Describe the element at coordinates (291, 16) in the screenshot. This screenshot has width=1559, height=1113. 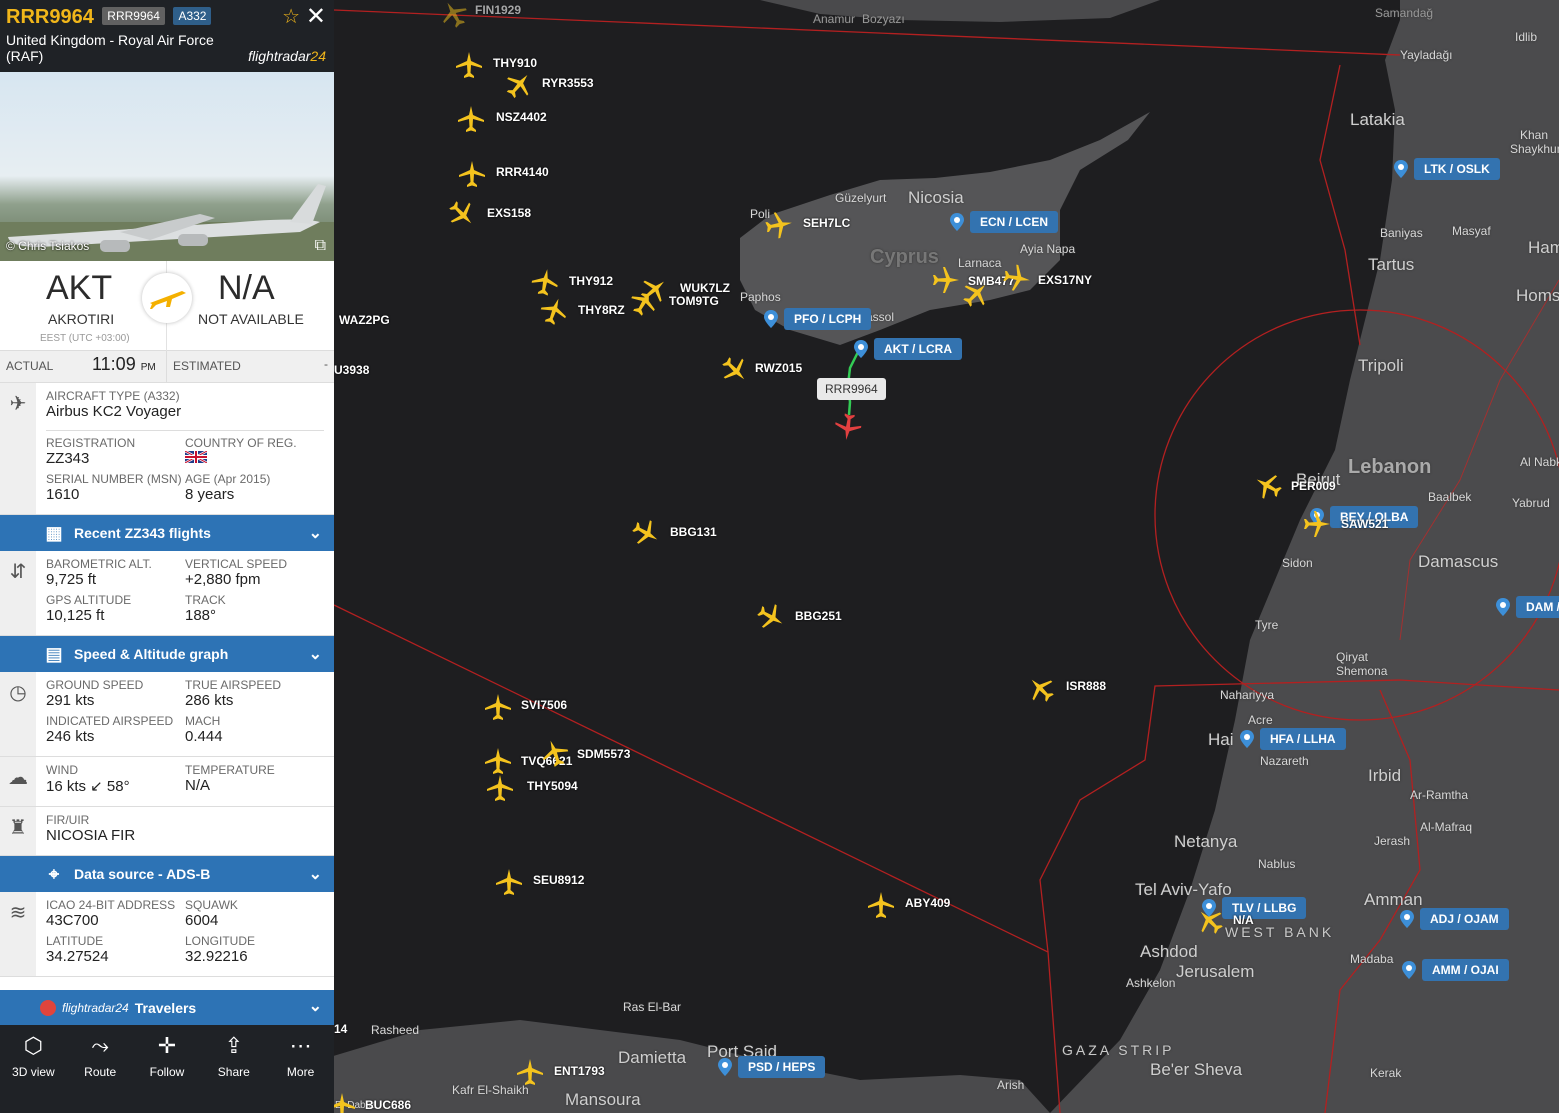
I see `star-icon: ☆` at that location.